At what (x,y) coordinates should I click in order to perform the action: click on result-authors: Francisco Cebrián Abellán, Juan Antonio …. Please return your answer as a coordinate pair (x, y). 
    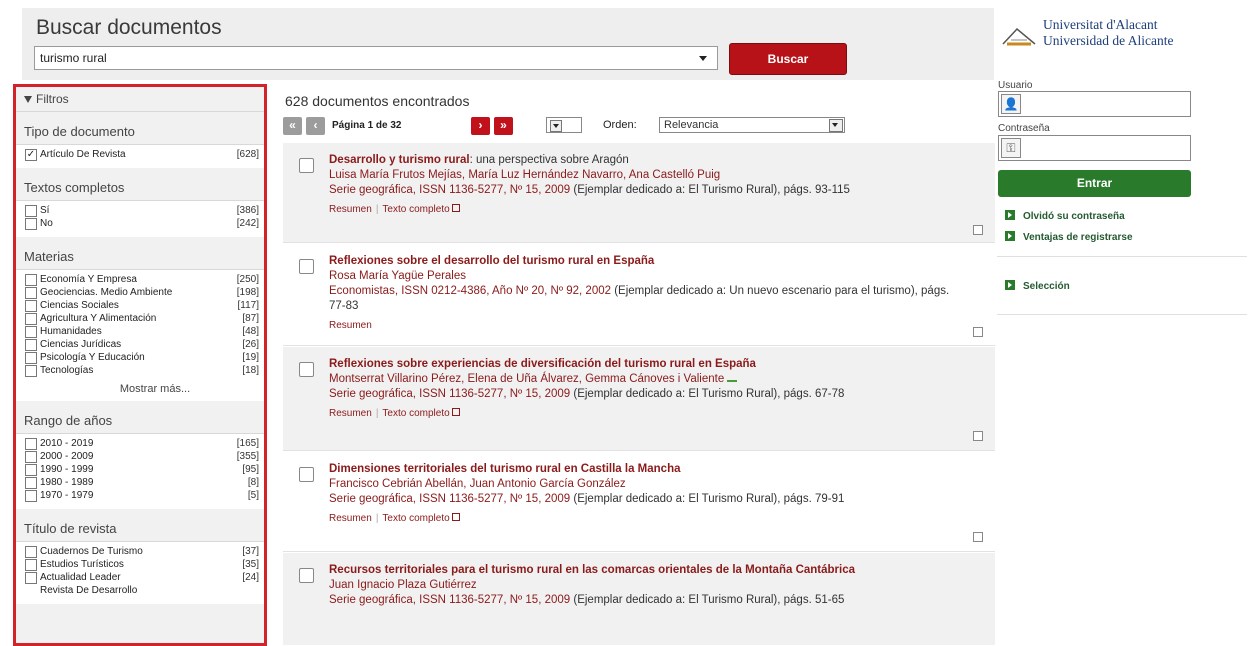
    Looking at the image, I should click on (642, 484).